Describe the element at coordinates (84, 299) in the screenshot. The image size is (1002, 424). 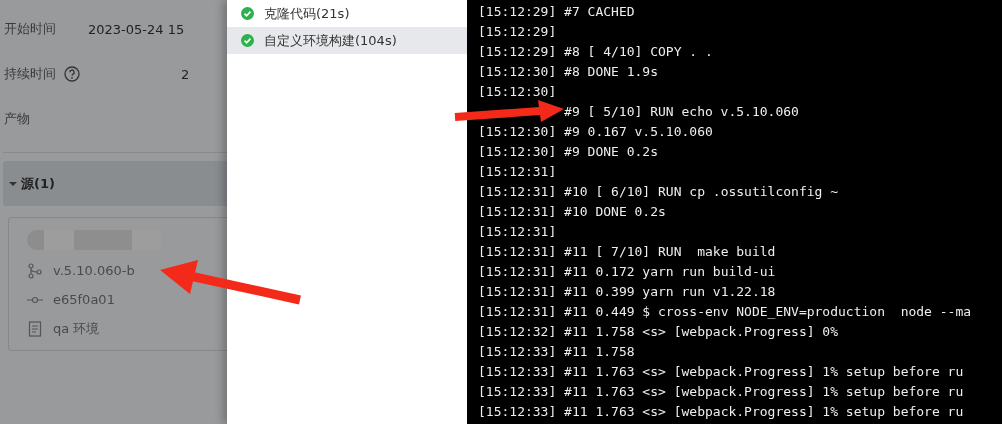
I see `source-detail: e65f0a01` at that location.